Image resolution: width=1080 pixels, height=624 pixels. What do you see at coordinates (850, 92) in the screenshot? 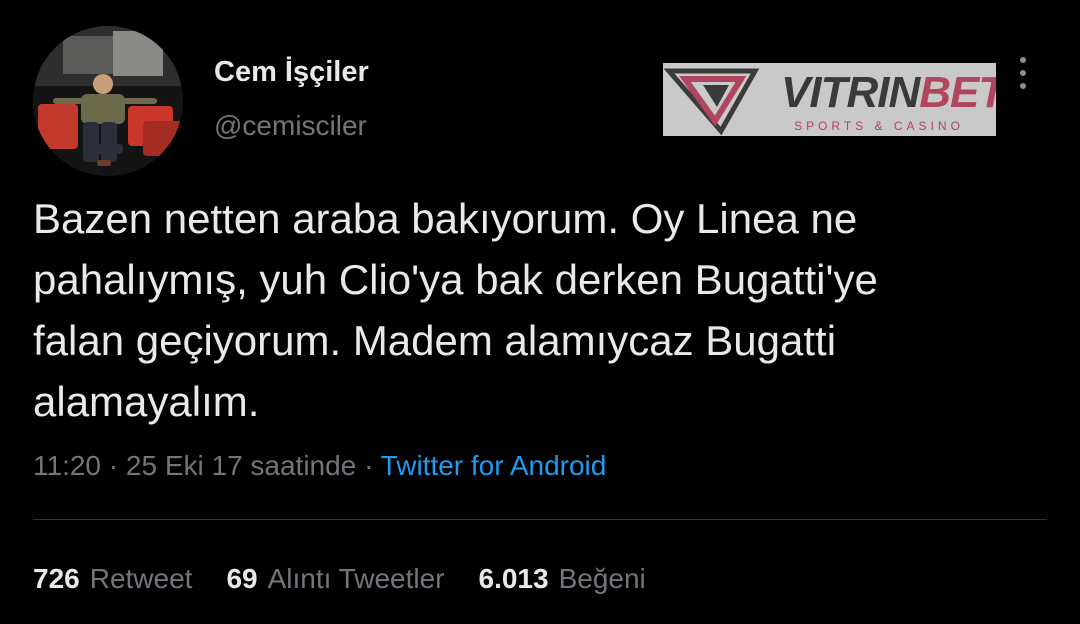
I see `watermark-brand-part1: VITRIN` at bounding box center [850, 92].